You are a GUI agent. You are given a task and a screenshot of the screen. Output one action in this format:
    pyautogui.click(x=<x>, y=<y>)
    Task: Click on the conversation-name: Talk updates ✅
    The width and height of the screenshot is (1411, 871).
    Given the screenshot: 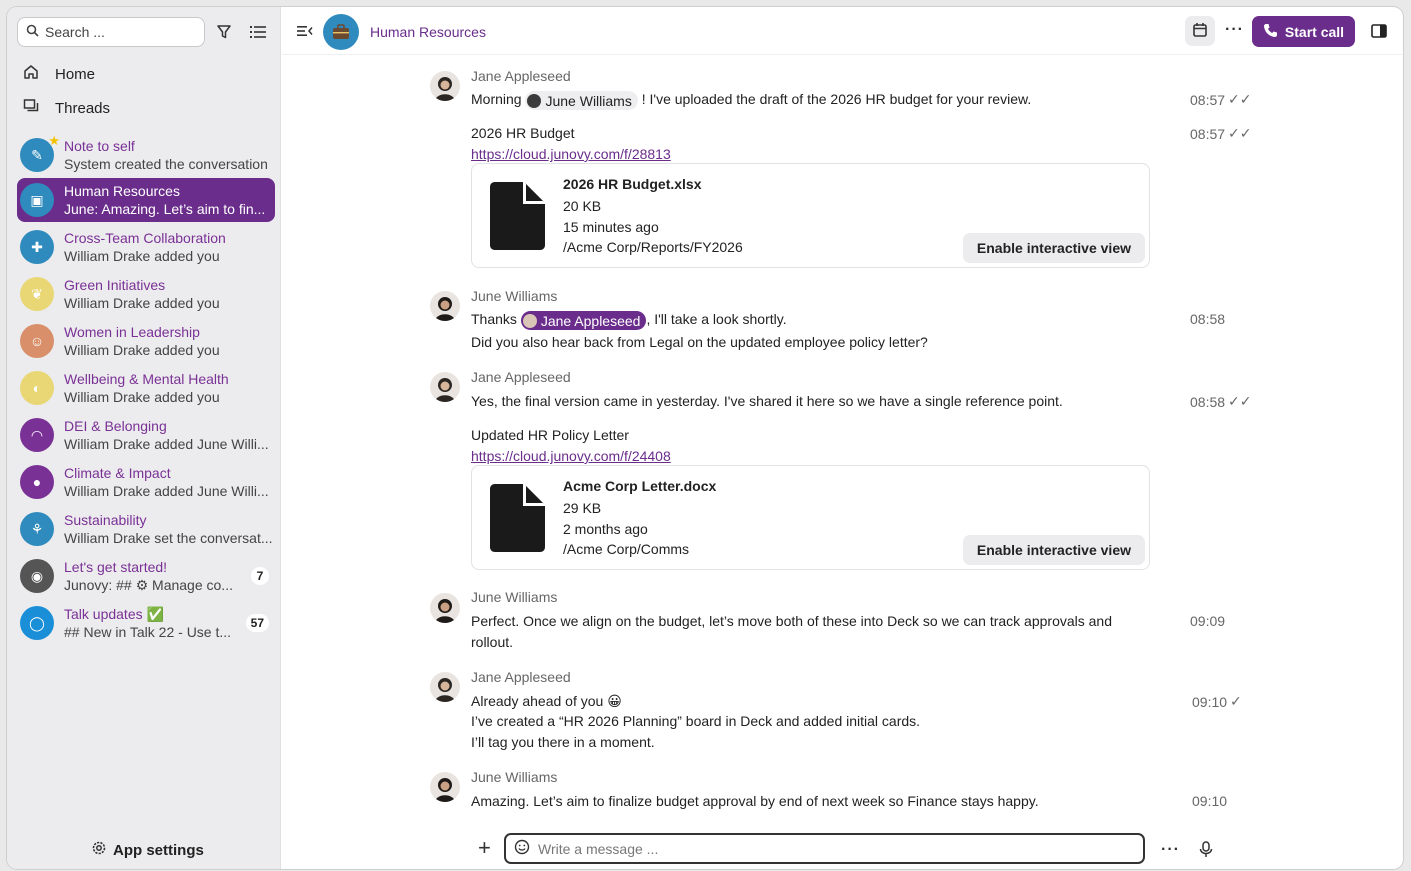 What is the action you would take?
    pyautogui.click(x=114, y=614)
    